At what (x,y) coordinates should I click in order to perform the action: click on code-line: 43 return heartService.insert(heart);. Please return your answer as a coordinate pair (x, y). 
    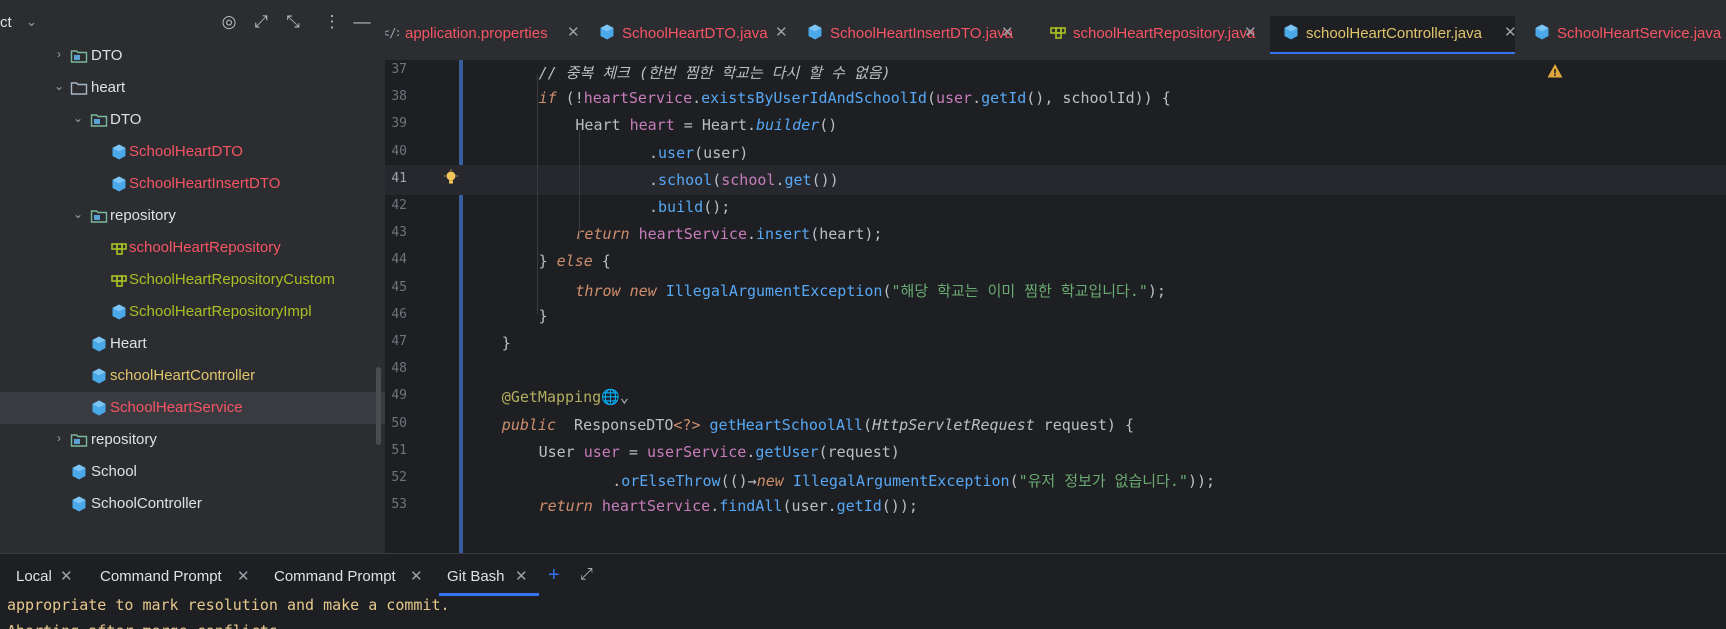
    Looking at the image, I should click on (1055, 234).